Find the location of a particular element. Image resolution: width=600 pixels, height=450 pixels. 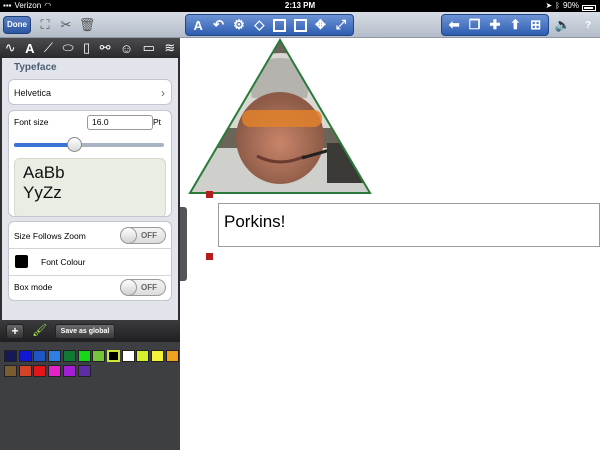

rectangle-tool-icon: ▯ is located at coordinates (86, 48).